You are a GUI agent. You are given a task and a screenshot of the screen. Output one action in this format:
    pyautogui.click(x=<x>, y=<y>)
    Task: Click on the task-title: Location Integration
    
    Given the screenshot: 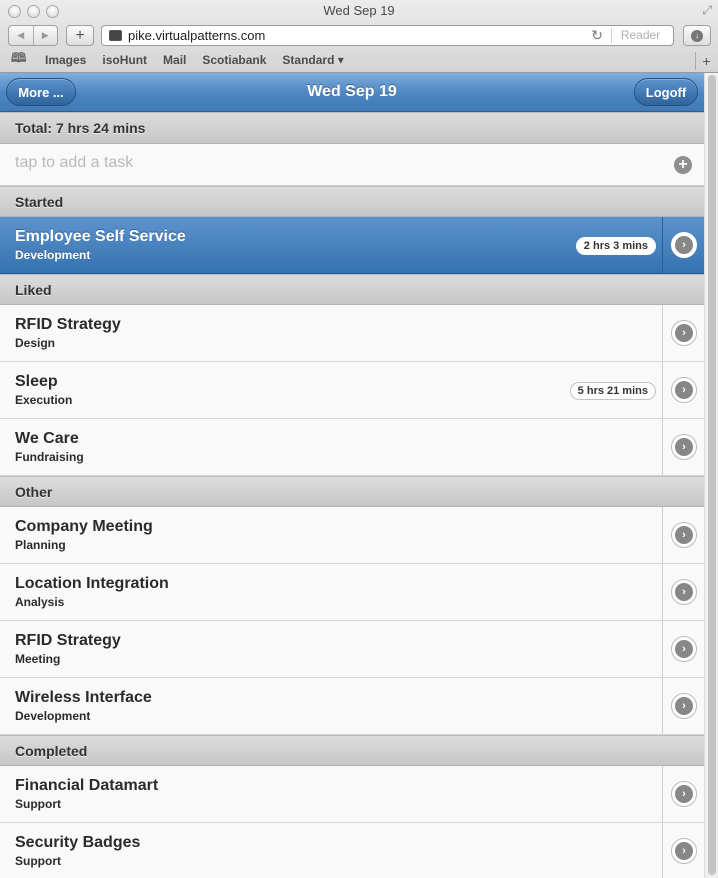 What is the action you would take?
    pyautogui.click(x=92, y=583)
    